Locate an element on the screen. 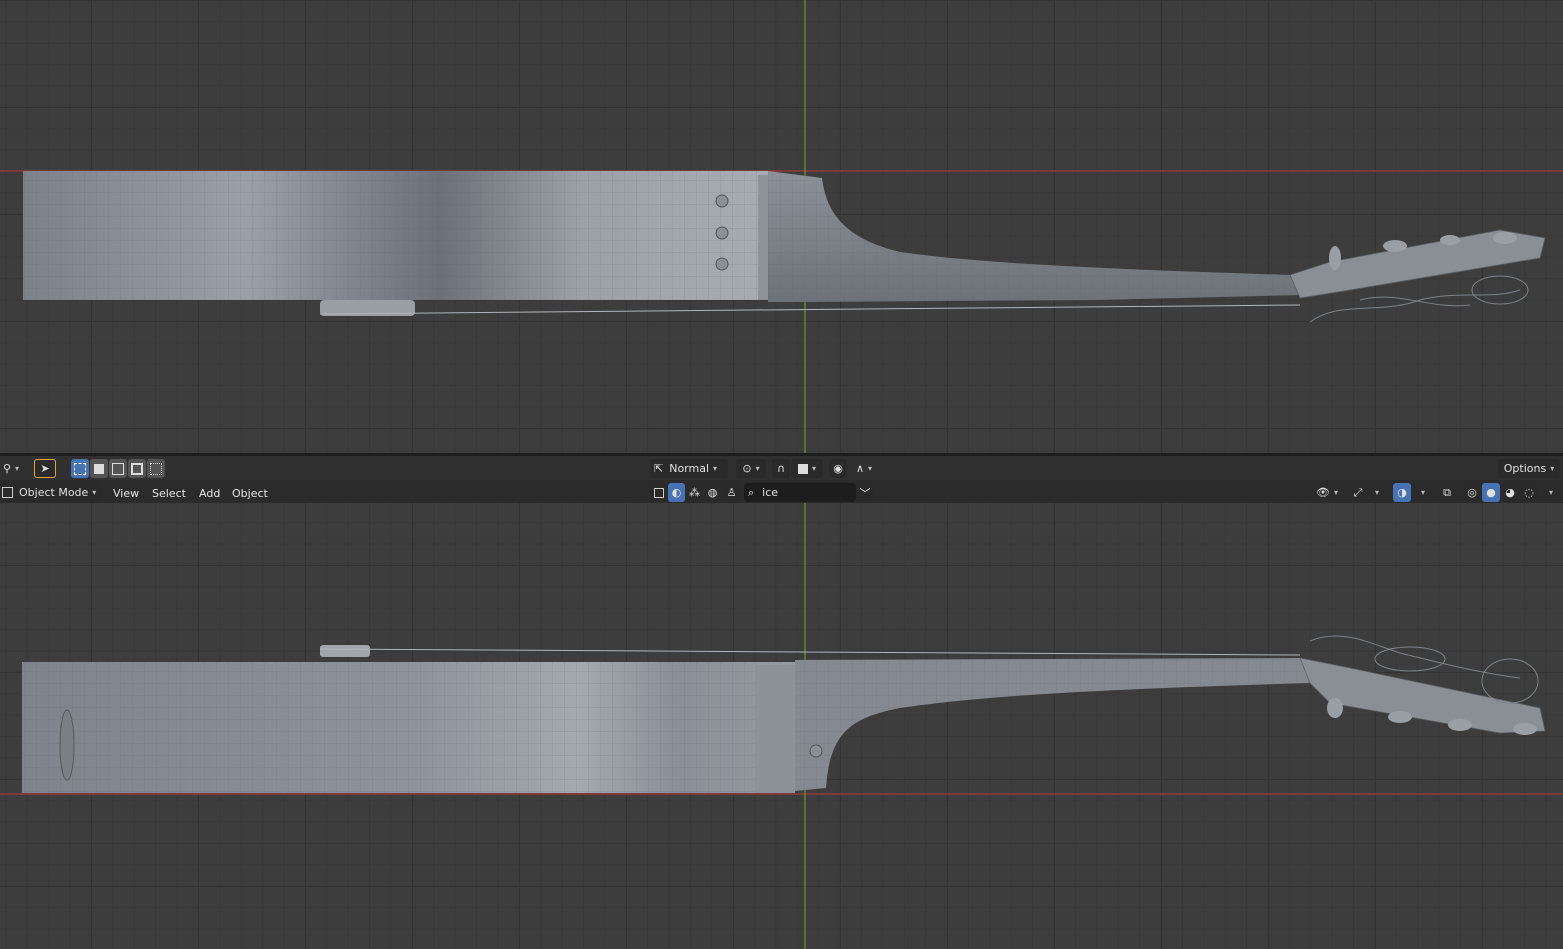 The image size is (1563, 949). select-box-intersect-icon is located at coordinates (156, 468).